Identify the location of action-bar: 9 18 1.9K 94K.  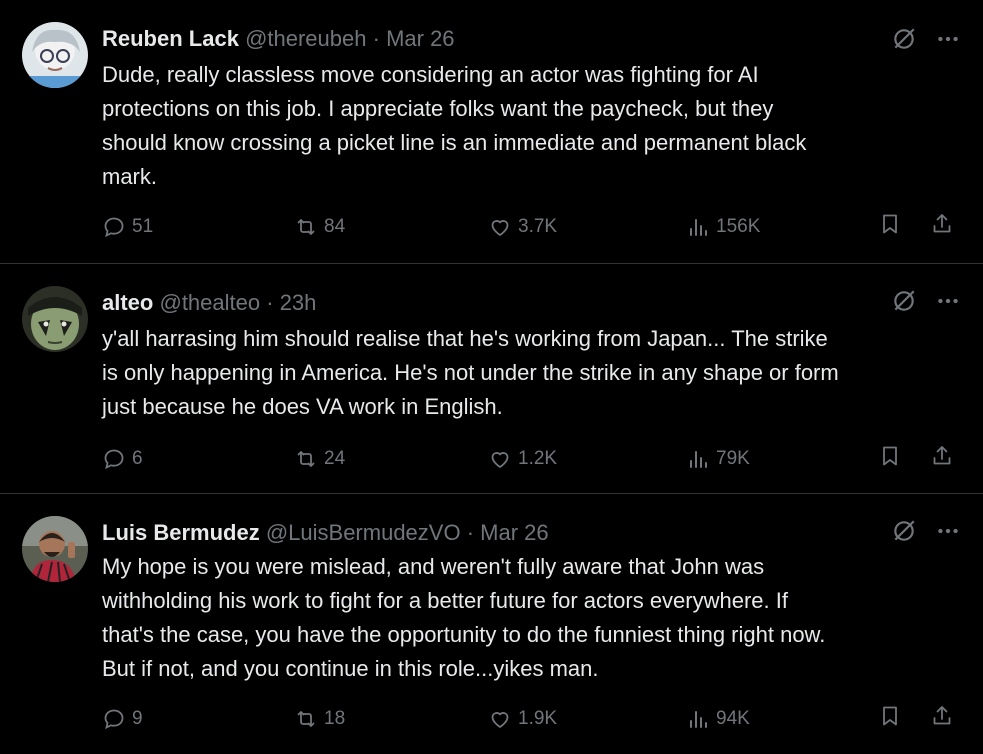
(532, 719).